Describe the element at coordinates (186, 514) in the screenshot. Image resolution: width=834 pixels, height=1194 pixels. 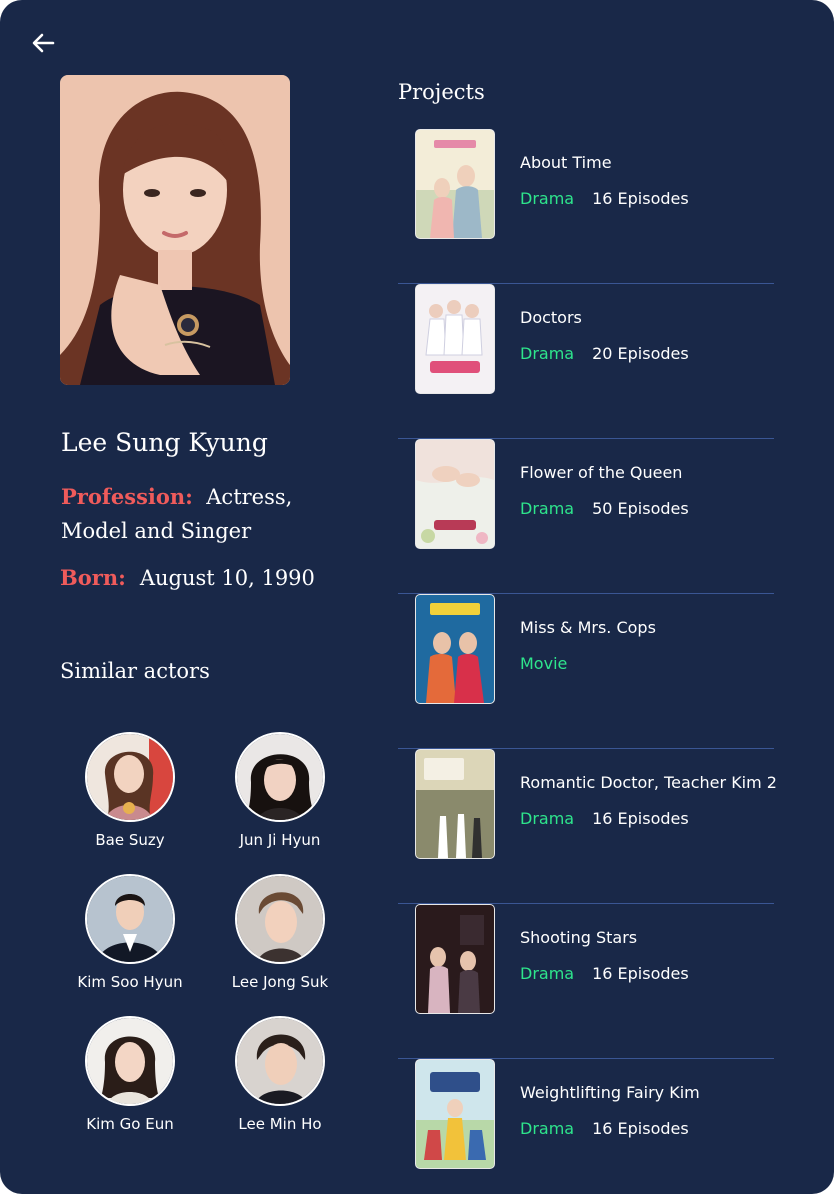
I see `profession-row: Profession: Actress, Model and Singer` at that location.